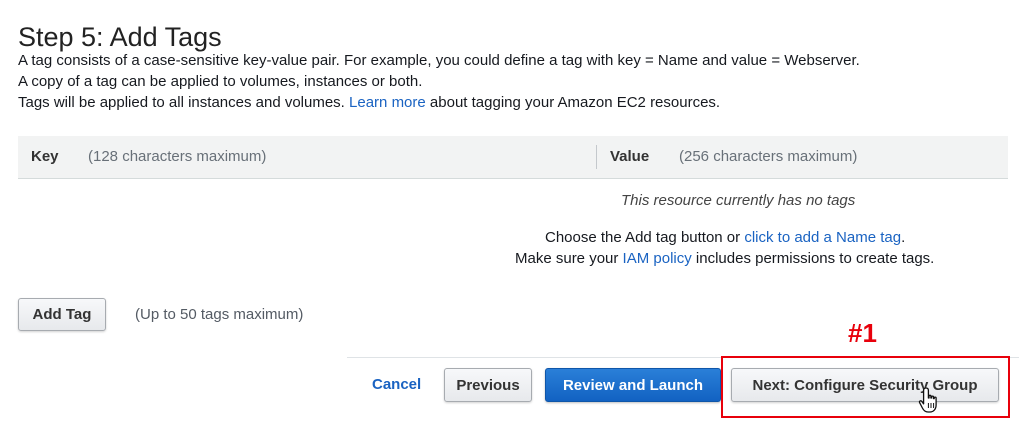  I want to click on hand-cursor-icon, so click(927, 400).